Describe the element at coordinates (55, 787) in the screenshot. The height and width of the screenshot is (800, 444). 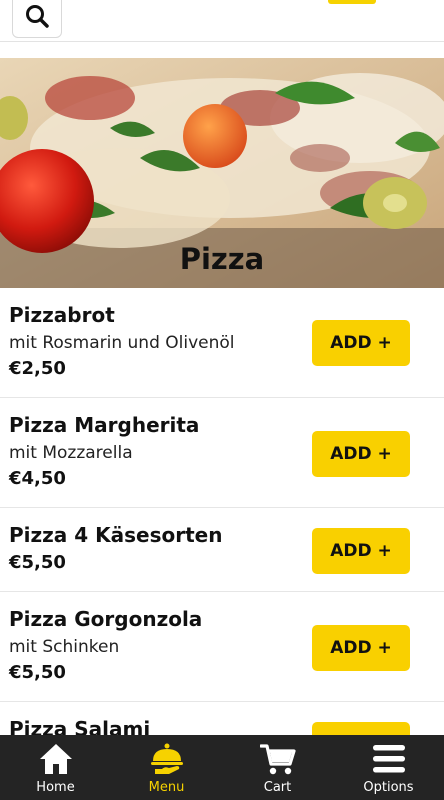
I see `nav-label-home: Home` at that location.